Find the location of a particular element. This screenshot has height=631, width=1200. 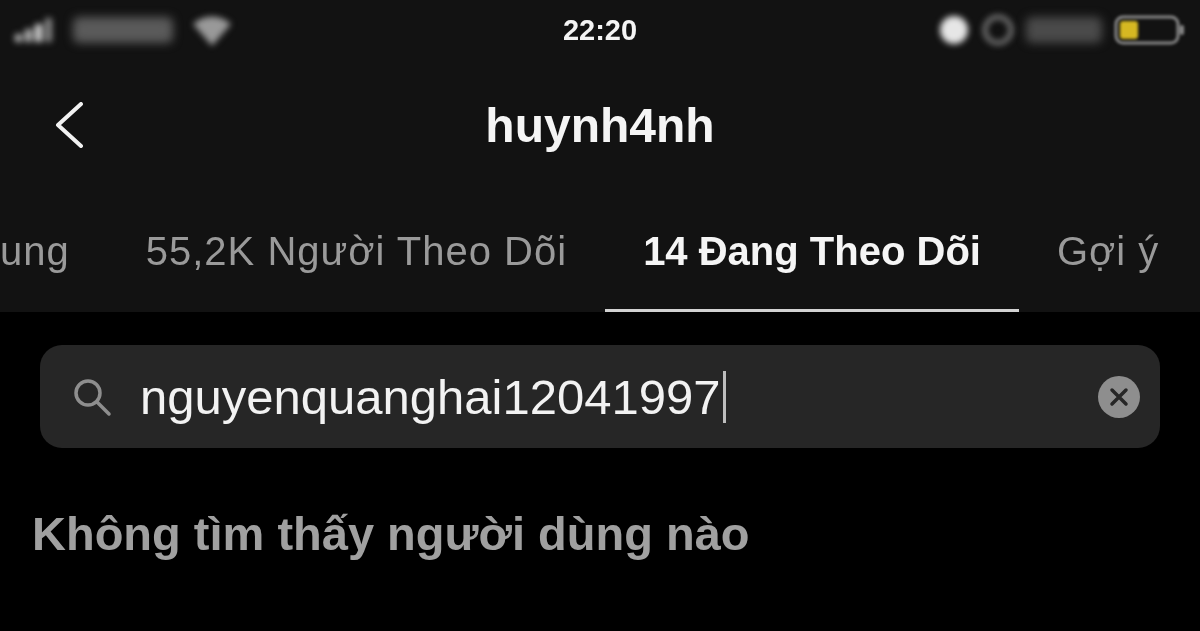

chevron-left-icon is located at coordinates (69, 125).